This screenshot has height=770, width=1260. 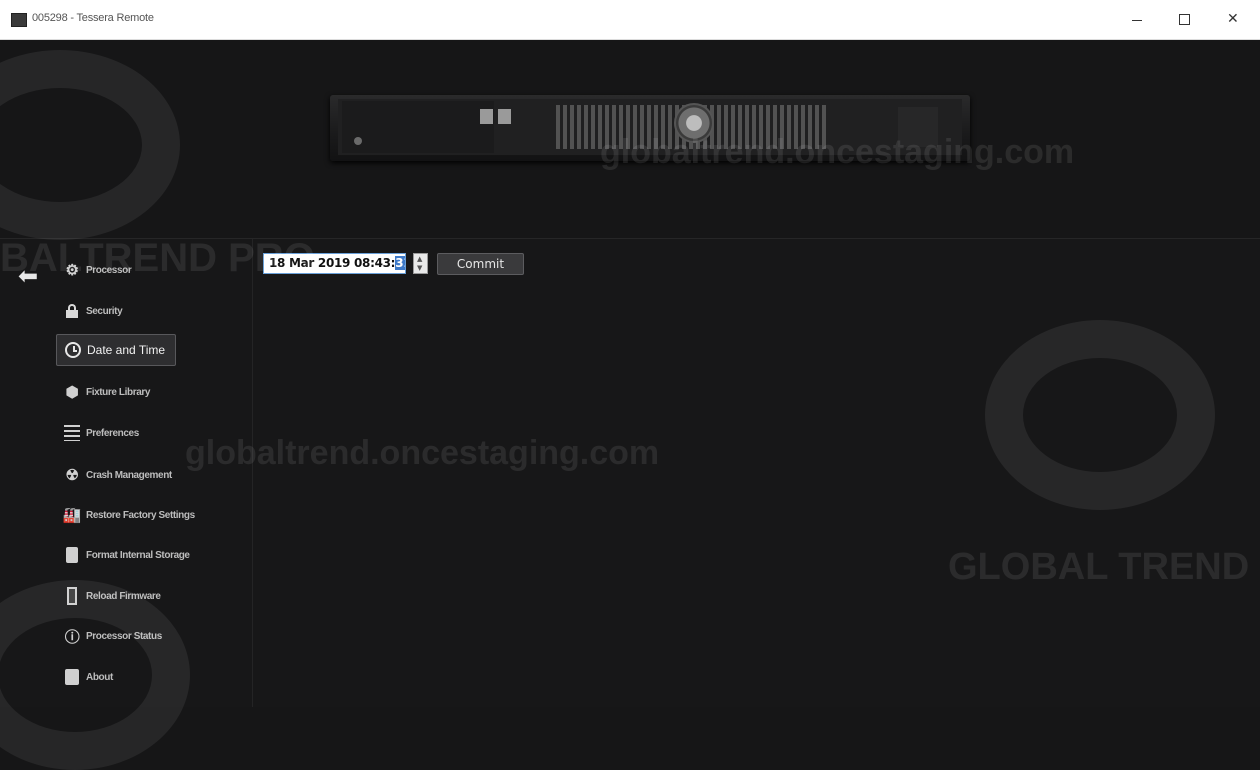 I want to click on book-icon, so click(x=72, y=677).